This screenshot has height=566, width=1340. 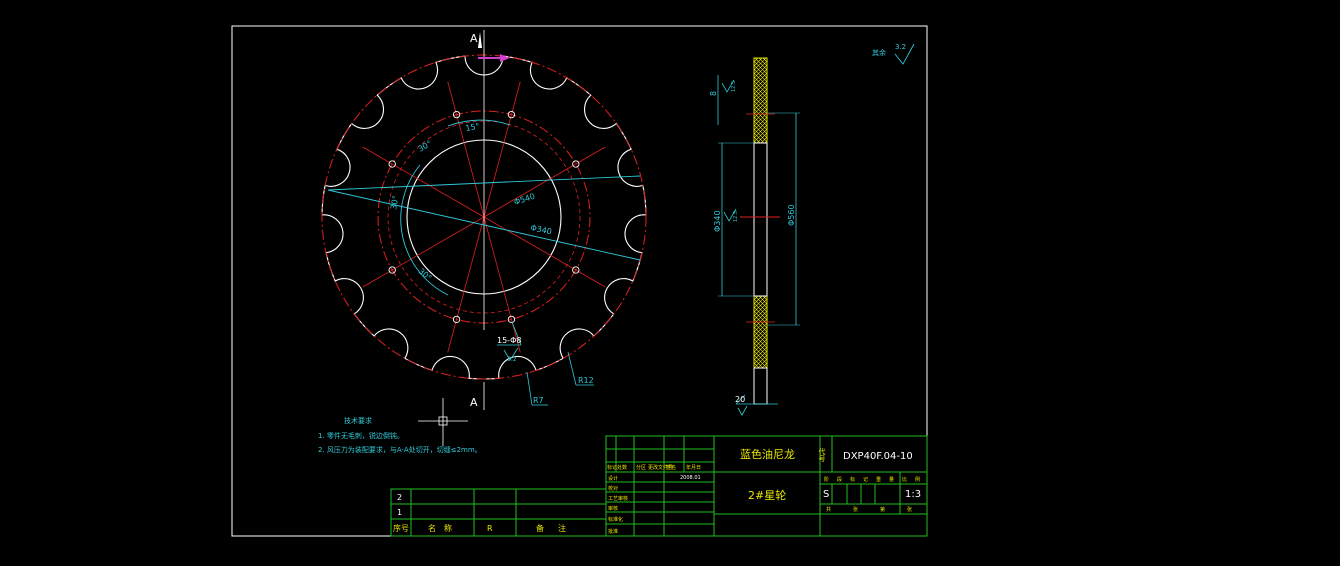 What do you see at coordinates (613, 478) in the screenshot?
I see `signature-row-label: 设计` at bounding box center [613, 478].